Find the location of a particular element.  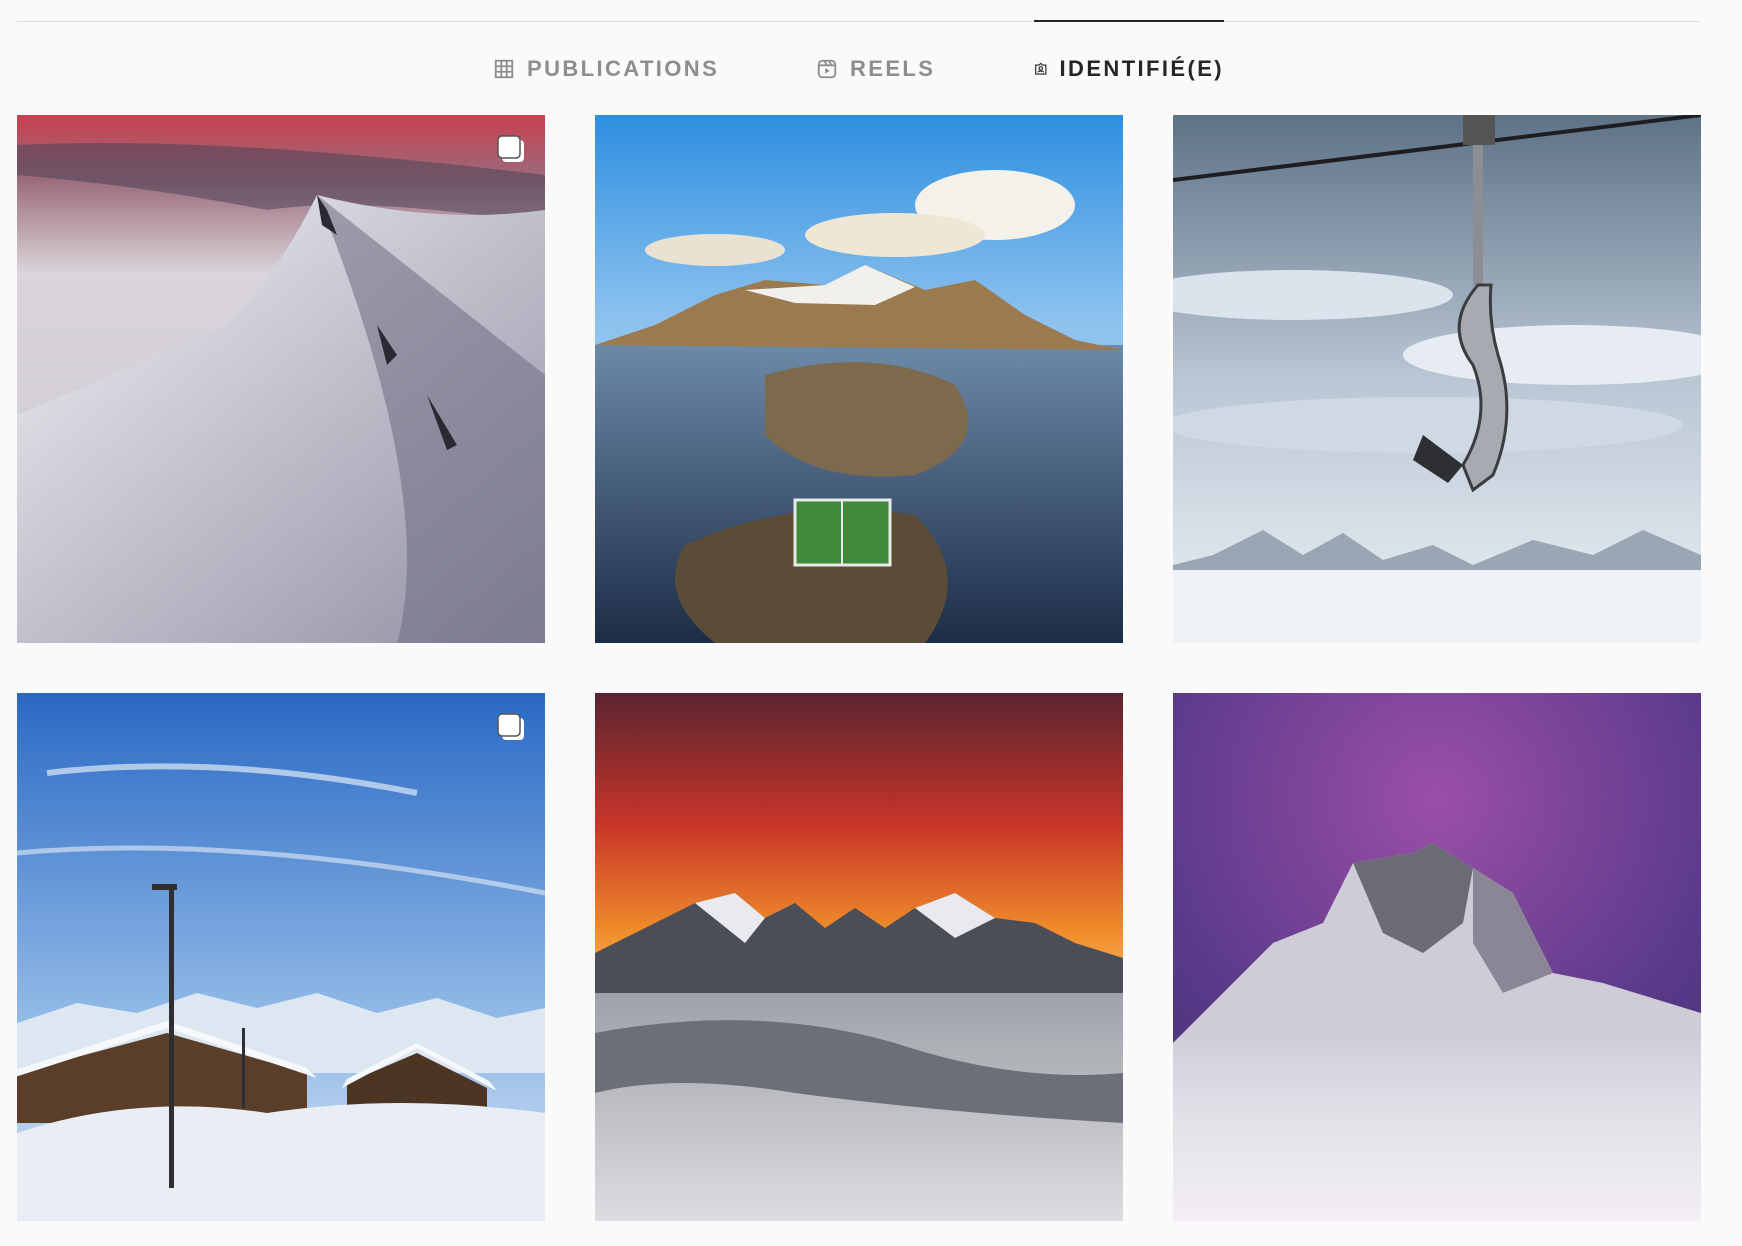

tab-tagged-label: IDENTIFIÉ(E) is located at coordinates (1141, 68).